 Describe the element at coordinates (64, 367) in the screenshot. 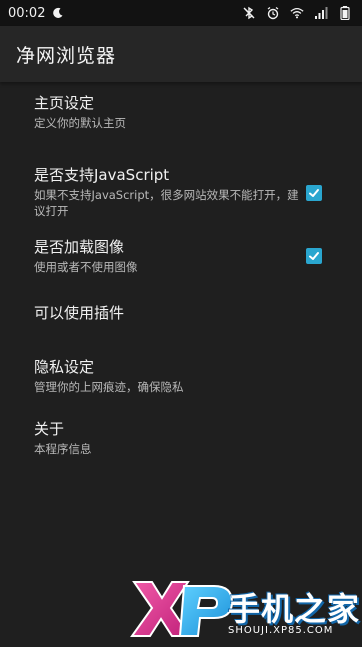

I see `setting-title: 隐私设定` at that location.